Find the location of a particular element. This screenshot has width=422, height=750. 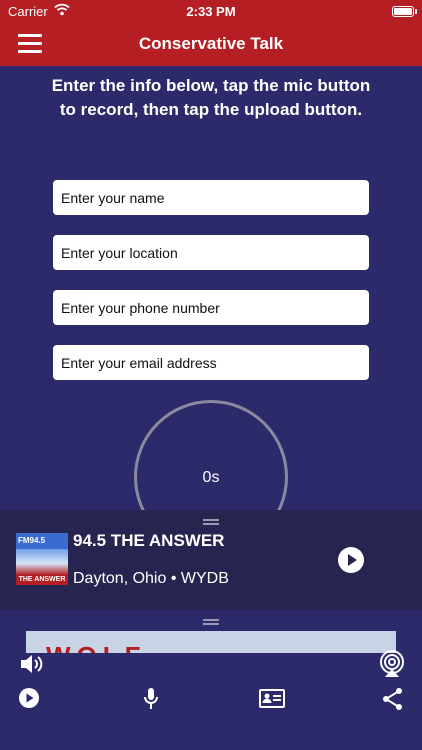

status-bar: Carrier 2:33 PM is located at coordinates (211, 11).